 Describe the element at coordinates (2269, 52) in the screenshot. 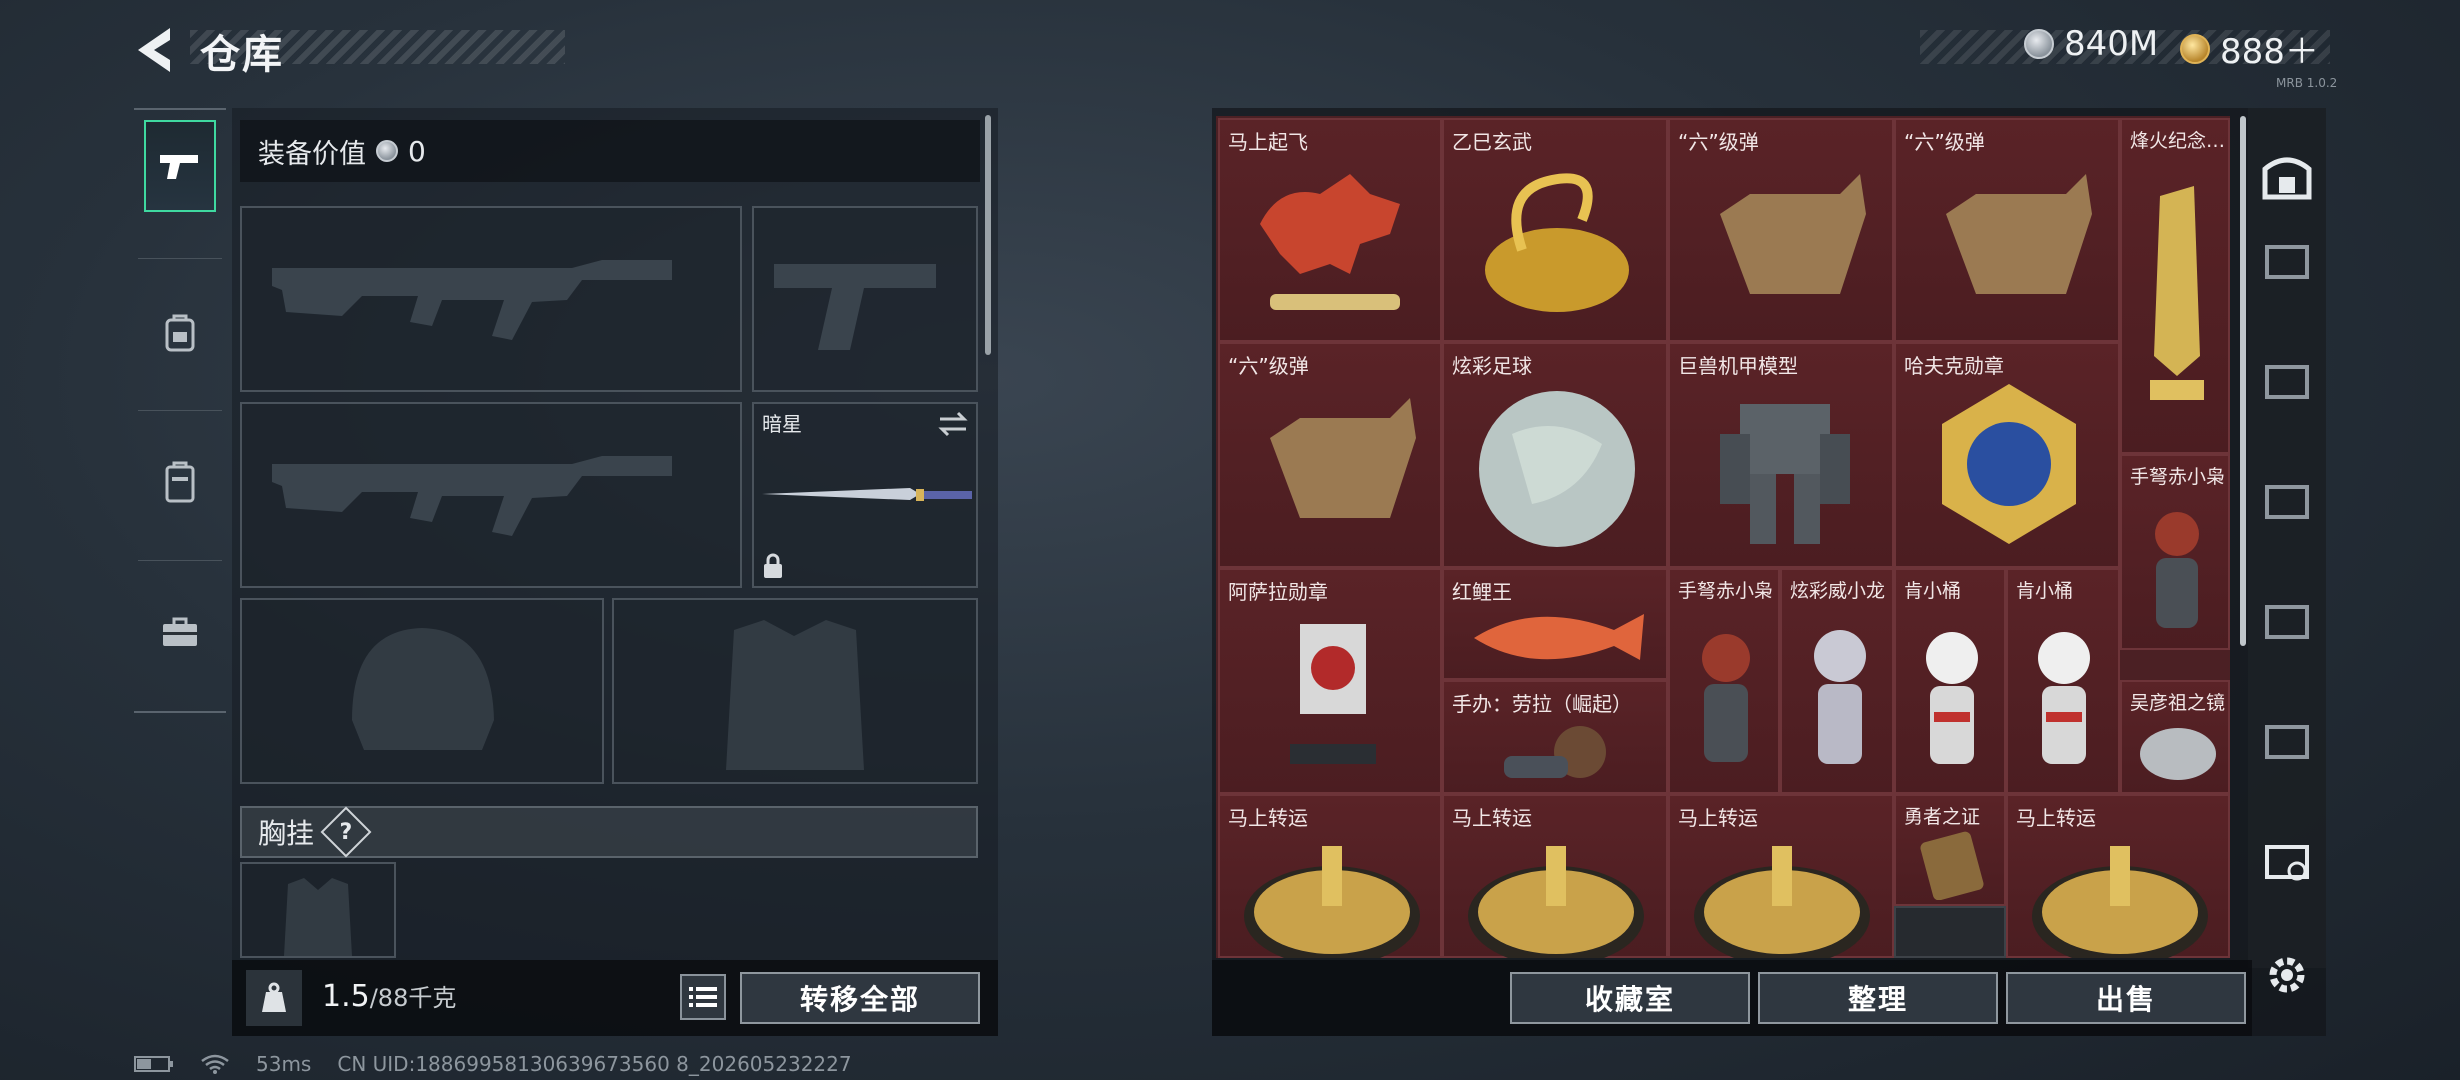

I see `gold-amount: 888＋` at that location.